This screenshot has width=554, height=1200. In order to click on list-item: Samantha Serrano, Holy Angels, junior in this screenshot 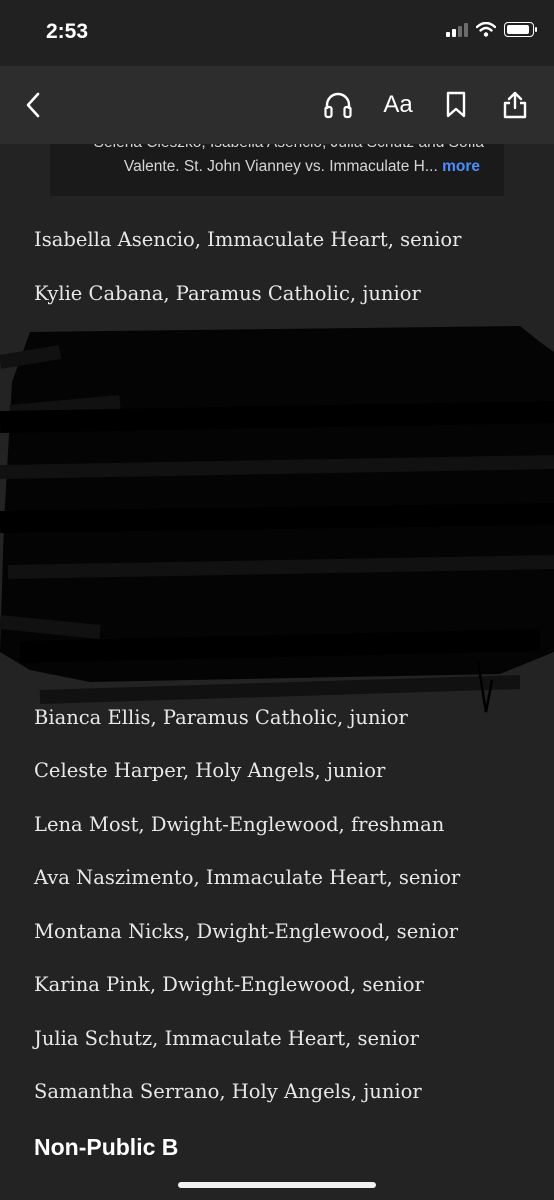, I will do `click(228, 1091)`.